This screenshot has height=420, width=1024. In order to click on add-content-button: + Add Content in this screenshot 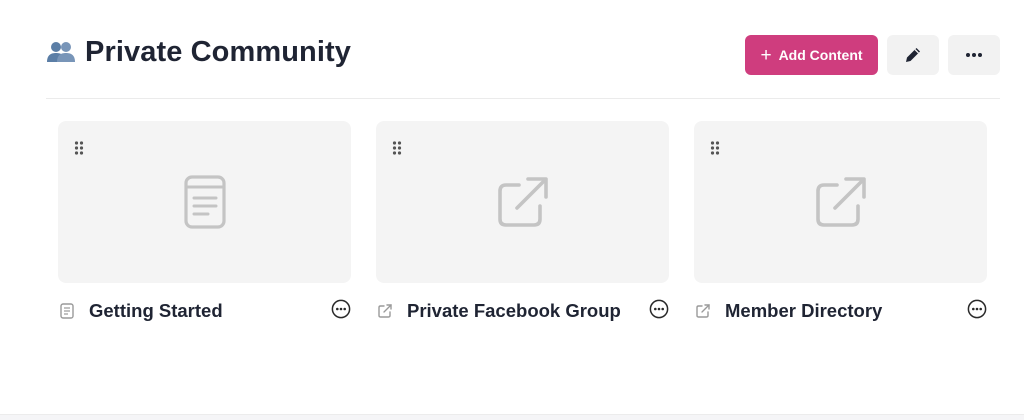, I will do `click(811, 55)`.